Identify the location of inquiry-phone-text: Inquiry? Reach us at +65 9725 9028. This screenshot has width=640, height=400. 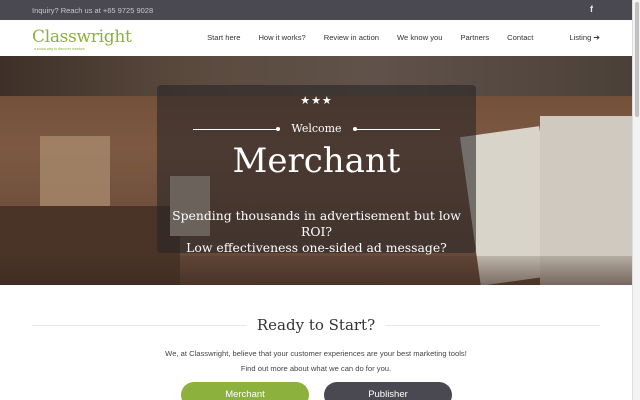
(93, 10).